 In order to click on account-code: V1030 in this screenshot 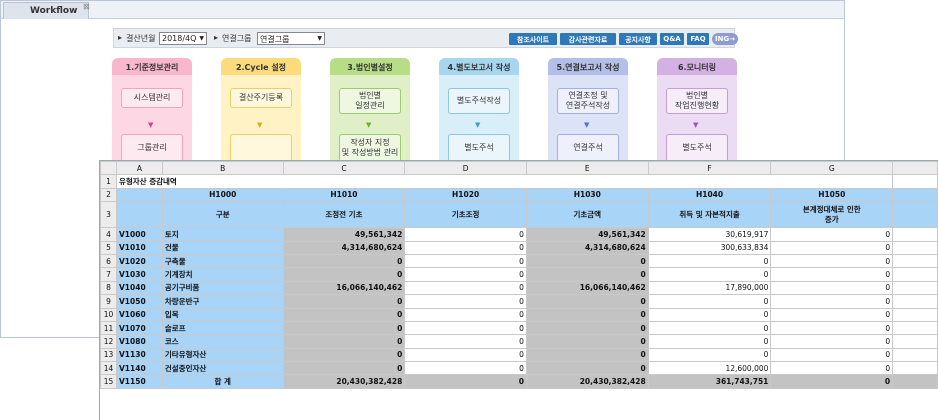, I will do `click(139, 274)`.